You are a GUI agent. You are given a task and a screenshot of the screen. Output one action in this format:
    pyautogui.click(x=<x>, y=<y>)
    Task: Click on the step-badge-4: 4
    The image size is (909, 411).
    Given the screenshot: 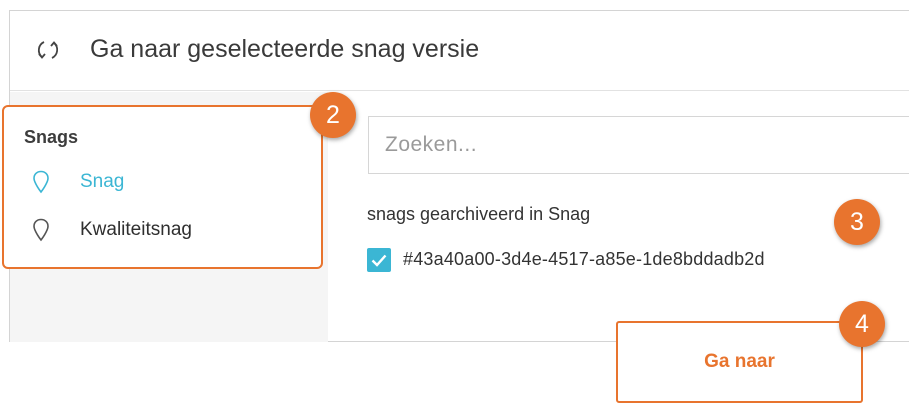 What is the action you would take?
    pyautogui.click(x=862, y=324)
    